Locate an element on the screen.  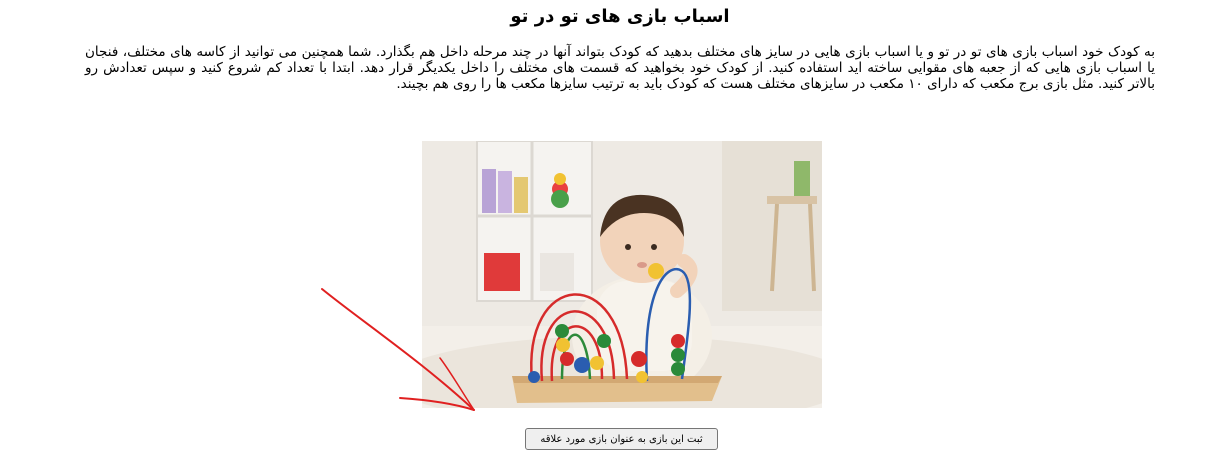
page-title: اسباب بازی های تو در تو is located at coordinates (620, 16).